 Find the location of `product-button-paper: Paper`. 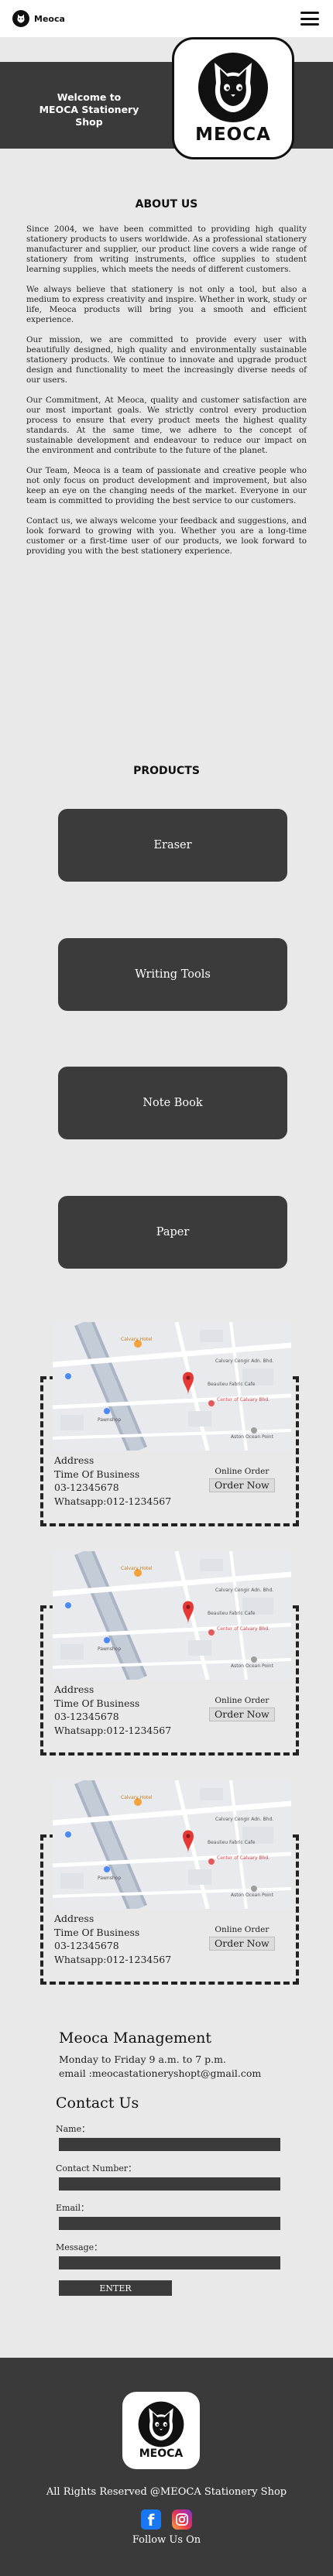

product-button-paper: Paper is located at coordinates (172, 1232).